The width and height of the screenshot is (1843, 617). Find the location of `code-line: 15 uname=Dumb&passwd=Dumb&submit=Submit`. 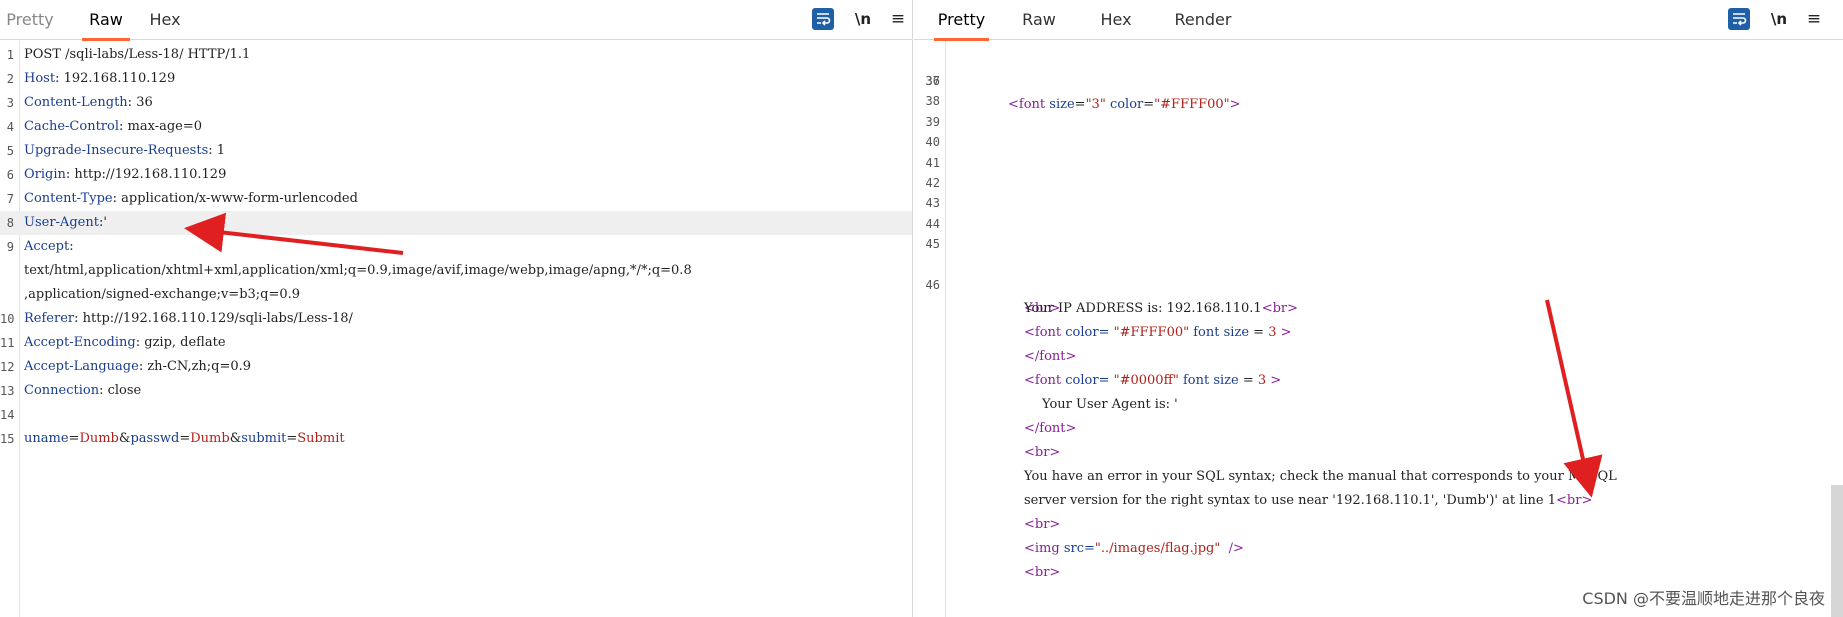

code-line: 15 uname=Dumb&passwd=Dumb&submit=Submit is located at coordinates (456, 439).